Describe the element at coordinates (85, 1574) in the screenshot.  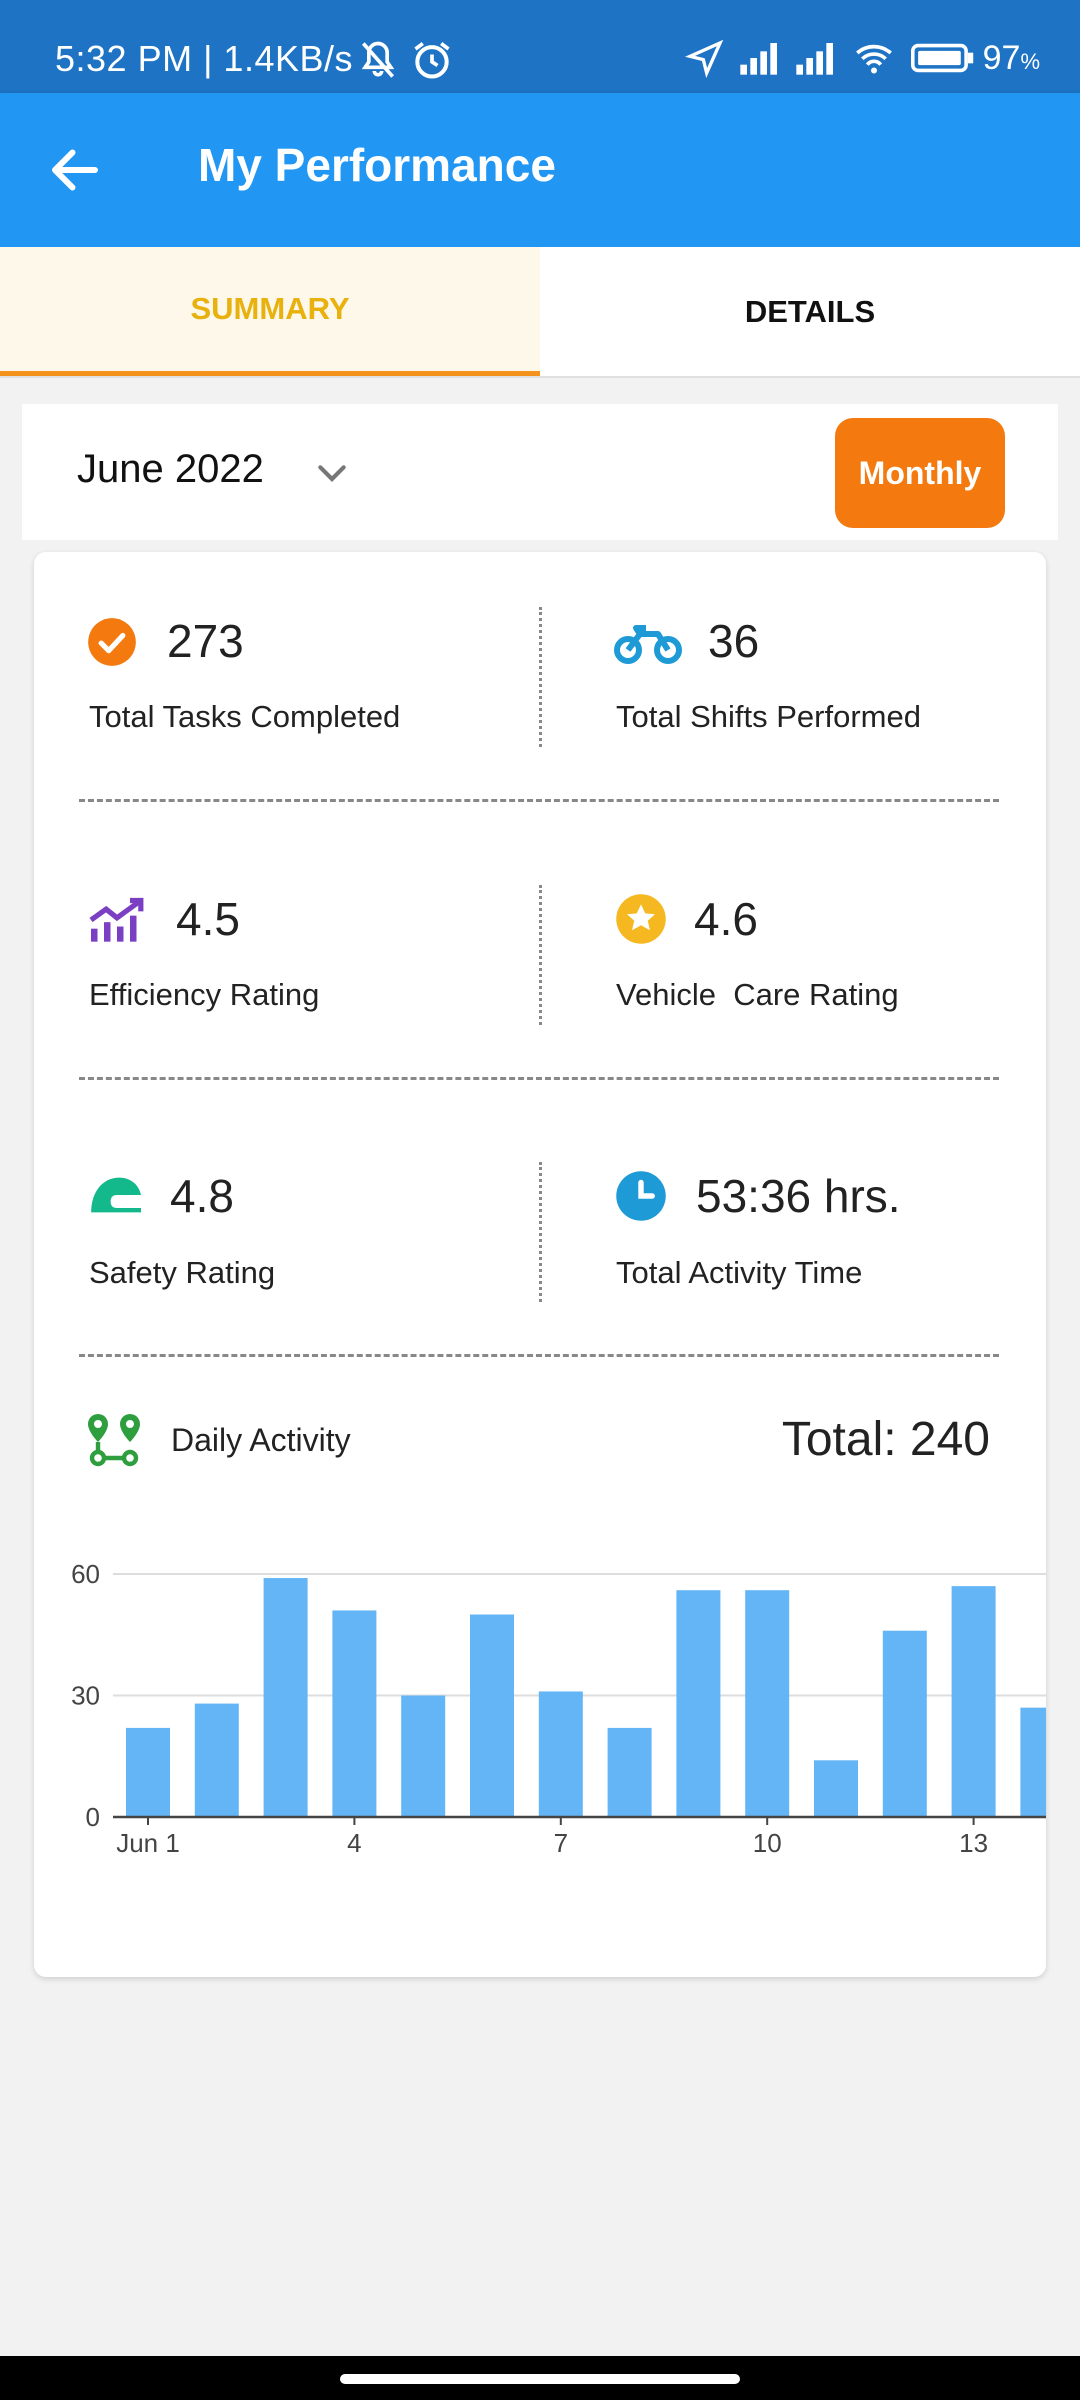
I see `y-tick-label: 60` at that location.